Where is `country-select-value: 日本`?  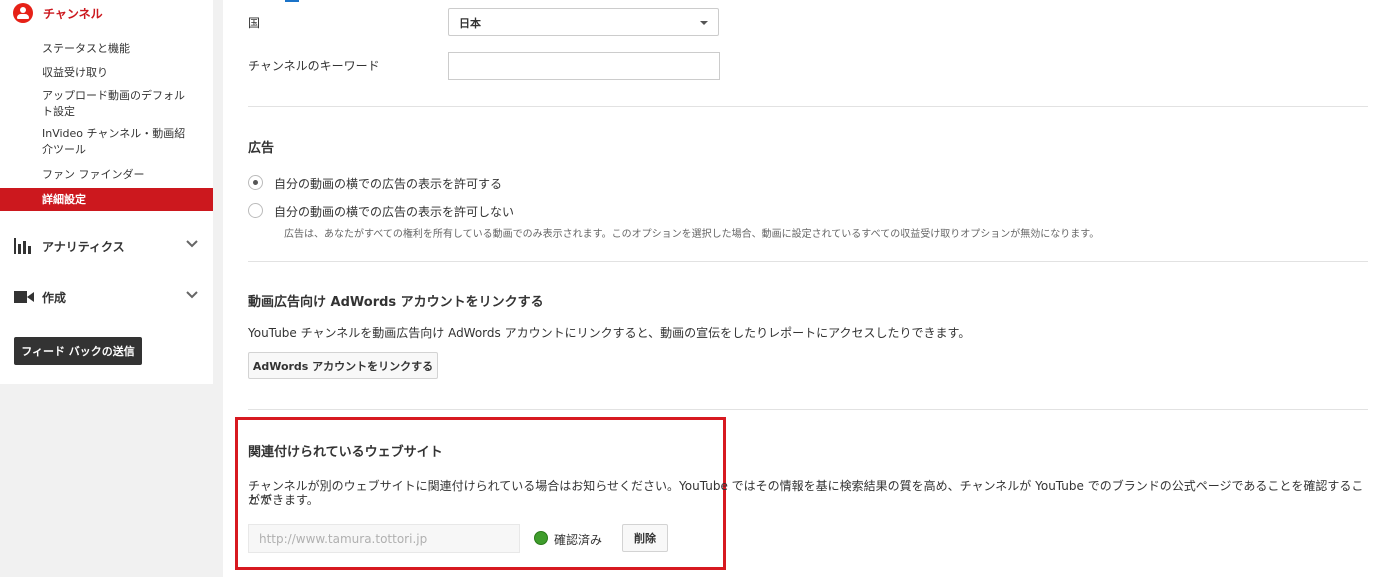 country-select-value: 日本 is located at coordinates (470, 23).